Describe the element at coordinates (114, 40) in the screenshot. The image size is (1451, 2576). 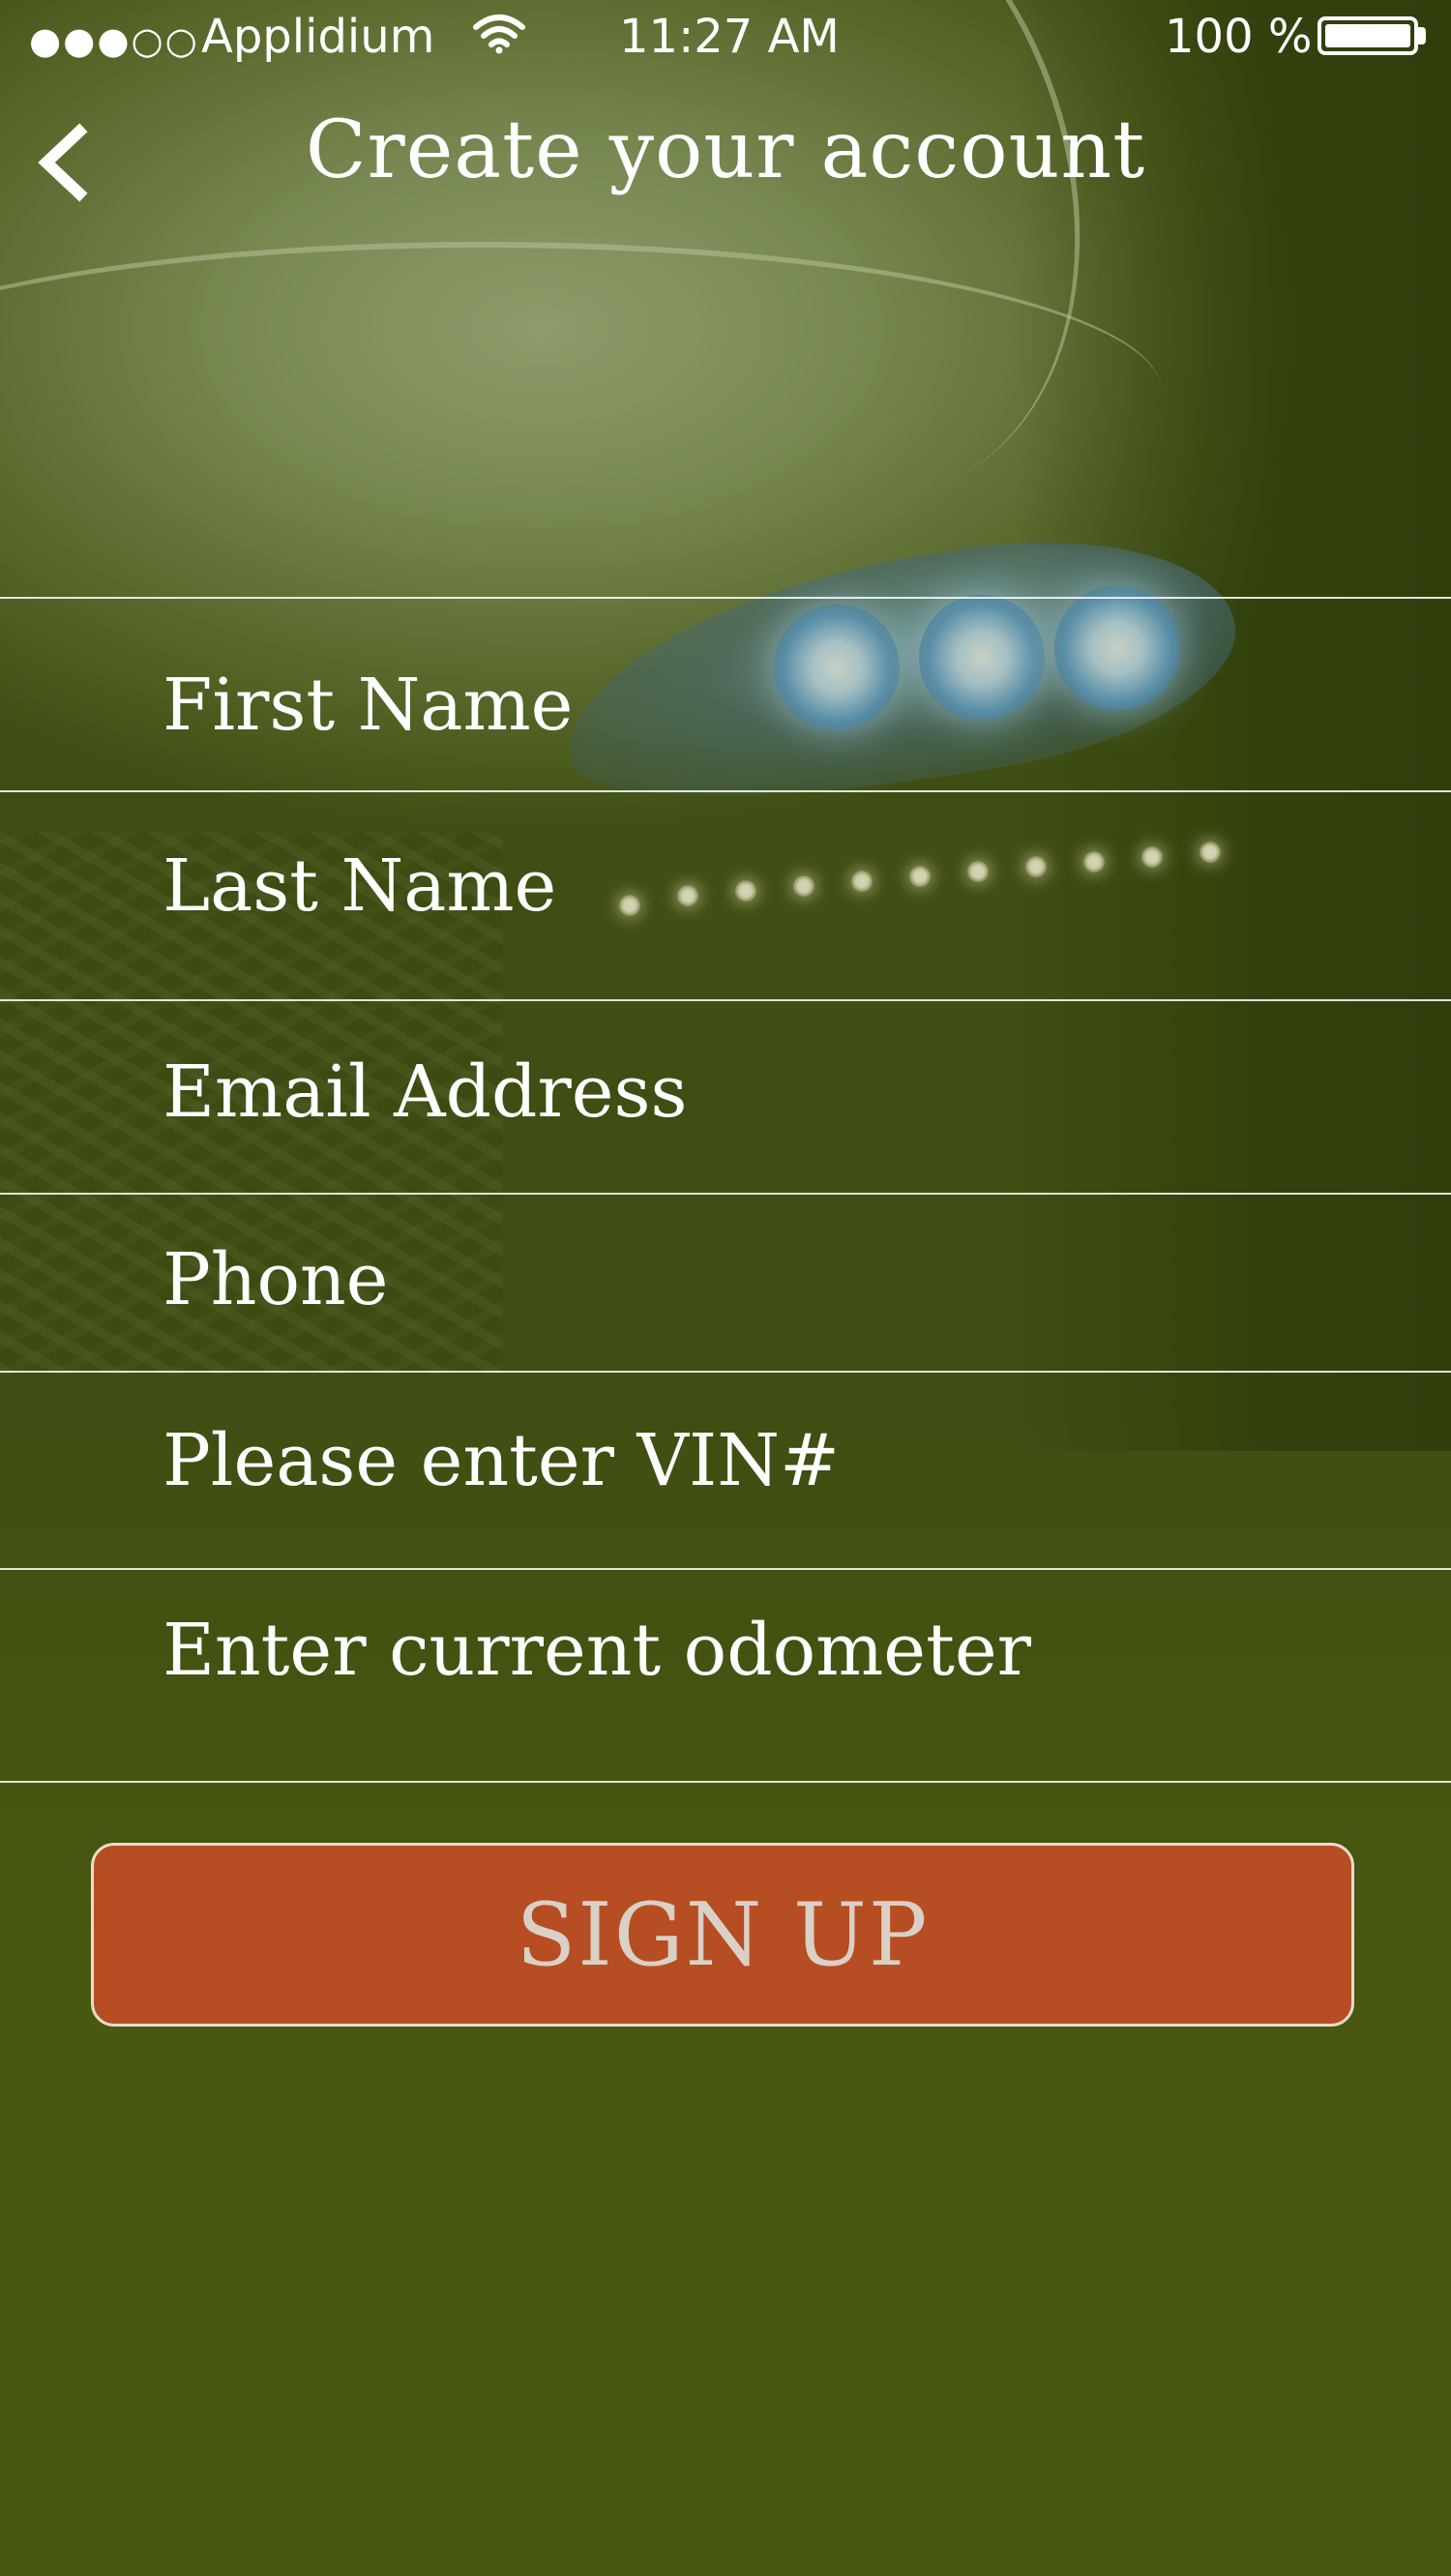
I see `signal-strength-icon: ●●●○○` at that location.